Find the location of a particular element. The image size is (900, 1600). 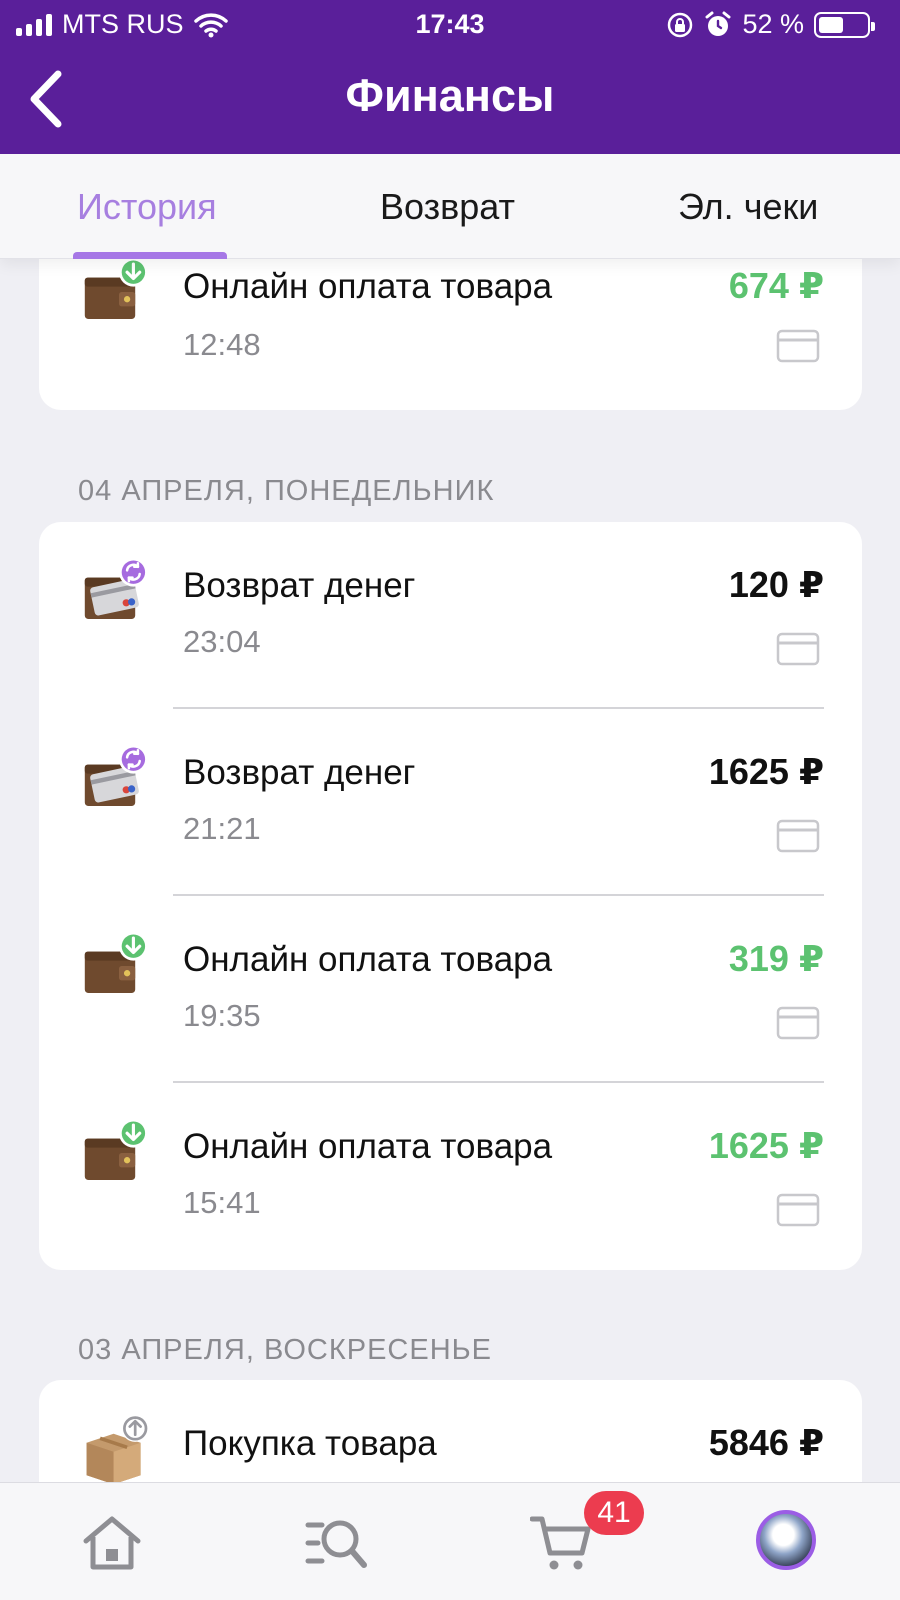

bottom-nav: 41 is located at coordinates (450, 1541).